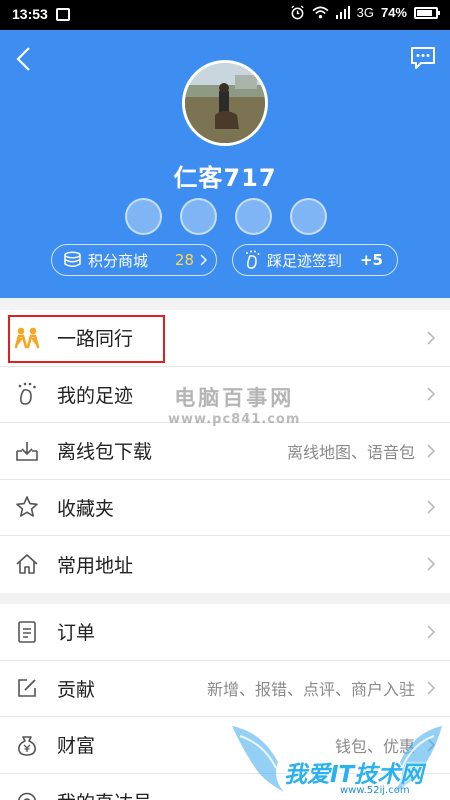 Image resolution: width=450 pixels, height=800 pixels. I want to click on menu-item-detail: 新增、报错、点评、商户入驻, so click(310, 690).